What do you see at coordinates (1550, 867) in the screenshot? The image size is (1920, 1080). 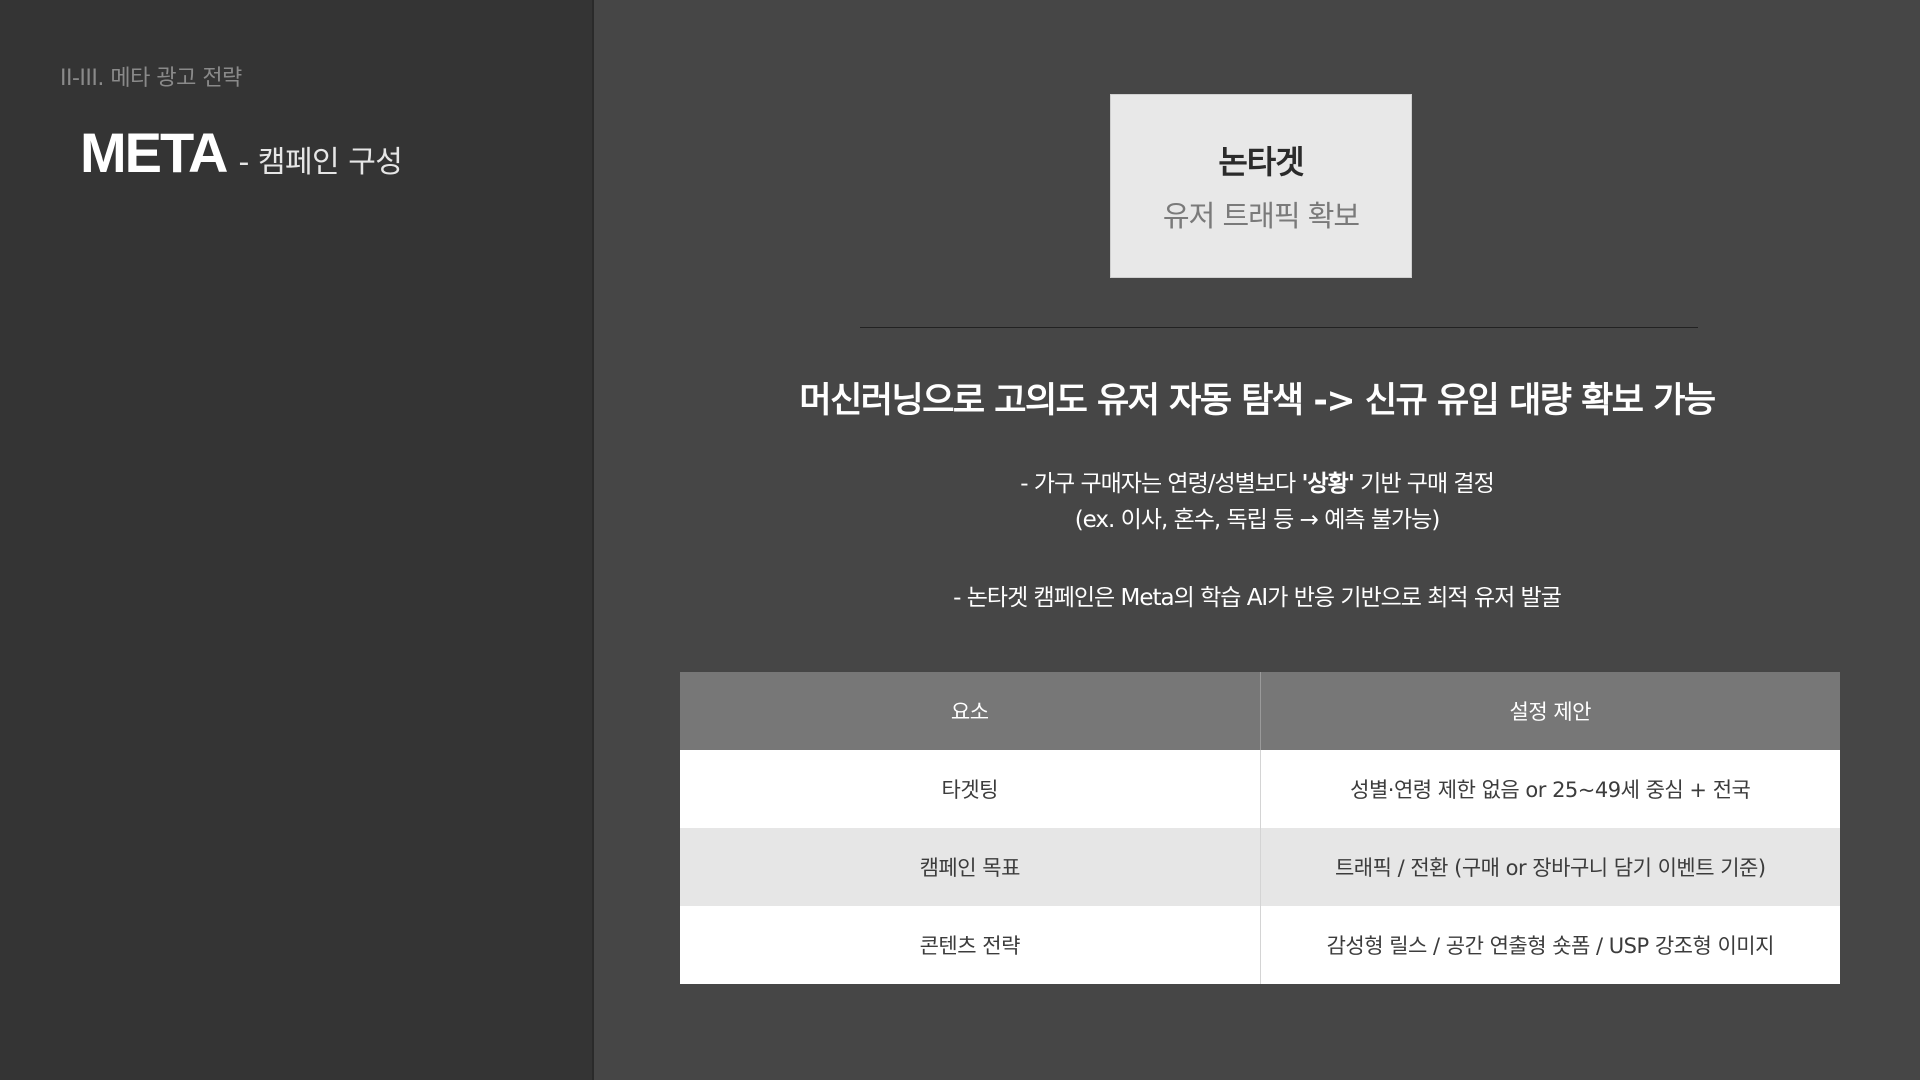 I see `table-cell: 트래픽 / 전환 (구매 or 장바구니 담기 이벤트 기준)` at bounding box center [1550, 867].